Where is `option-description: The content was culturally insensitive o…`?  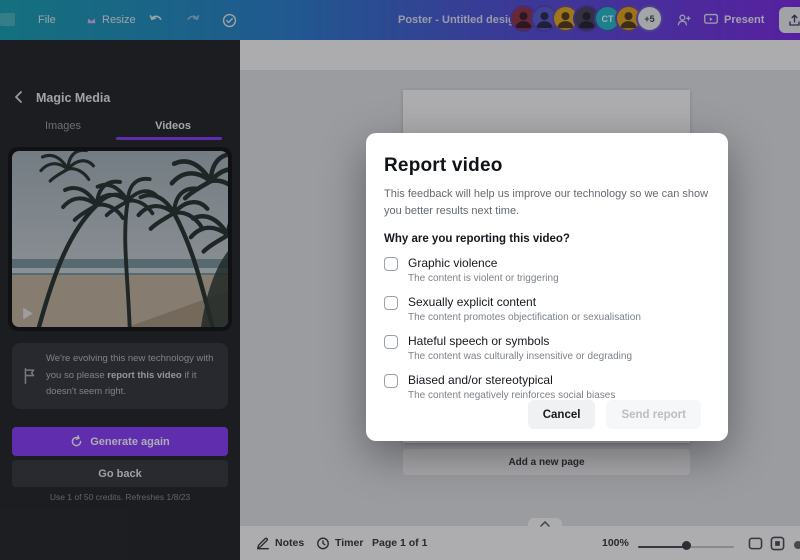 option-description: The content was culturally insensitive o… is located at coordinates (520, 357).